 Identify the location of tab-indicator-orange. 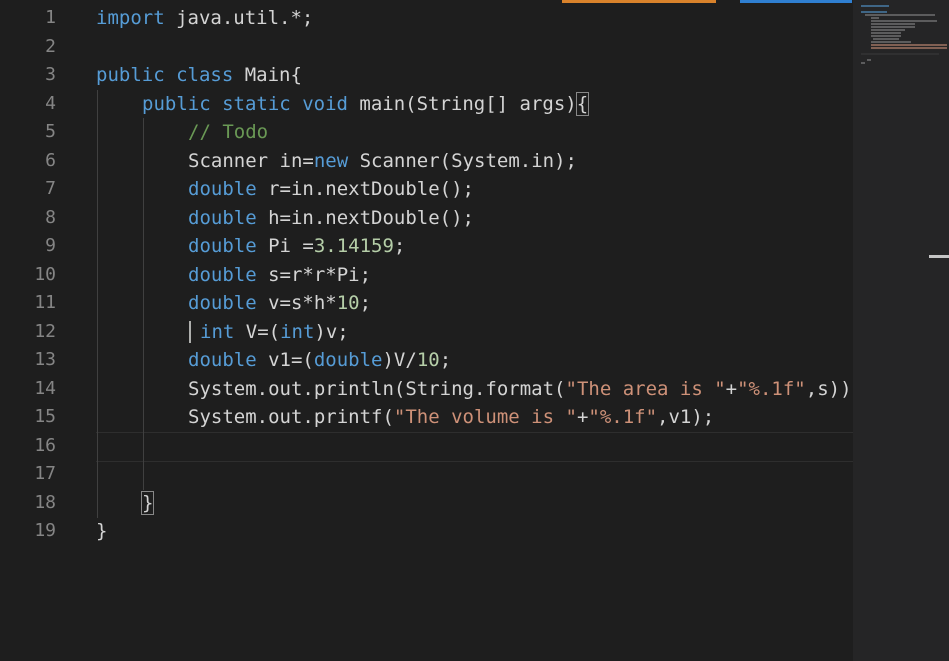
(639, 1).